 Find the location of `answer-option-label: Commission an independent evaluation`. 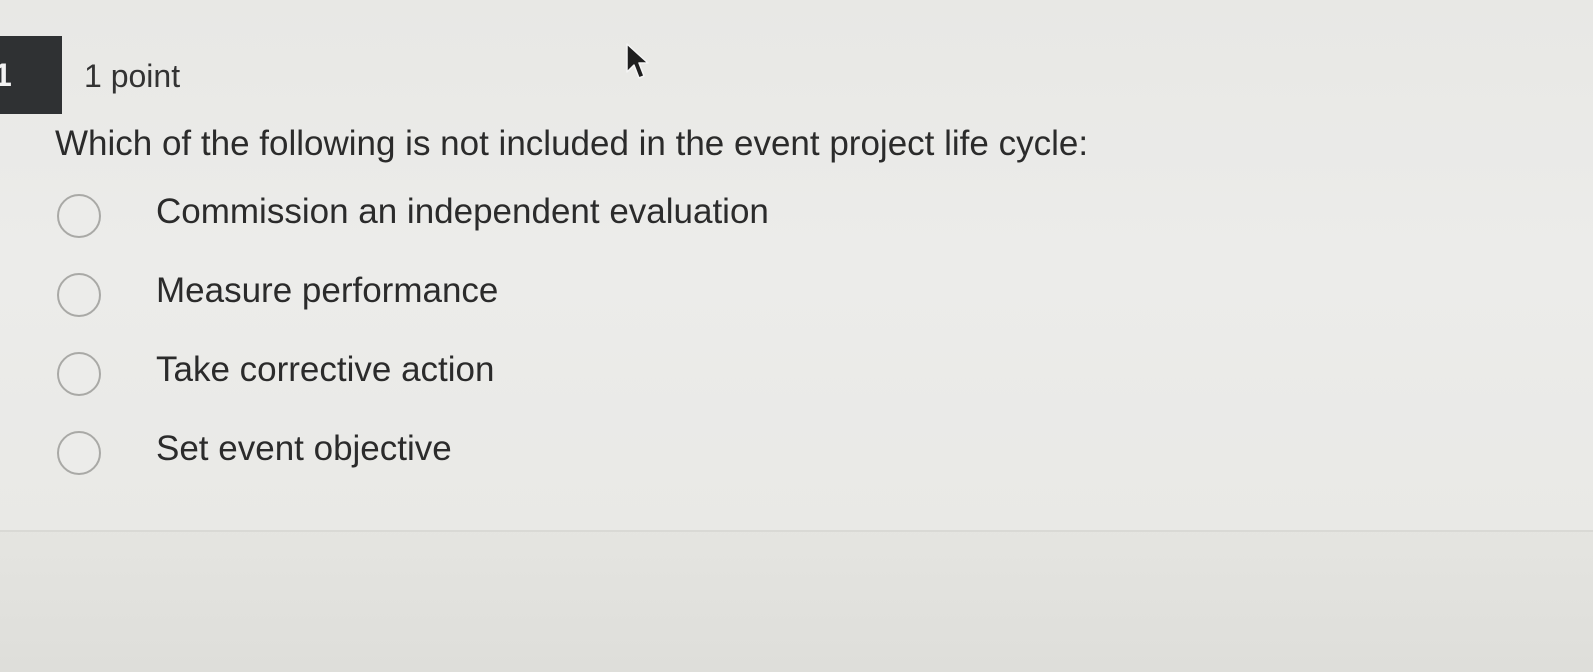

answer-option-label: Commission an independent evaluation is located at coordinates (462, 212).